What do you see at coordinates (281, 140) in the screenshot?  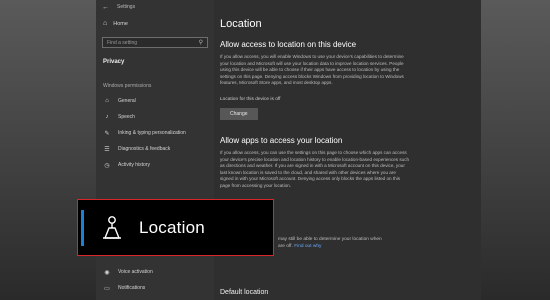 I see `section-heading-app-access: Allow apps to access your location` at bounding box center [281, 140].